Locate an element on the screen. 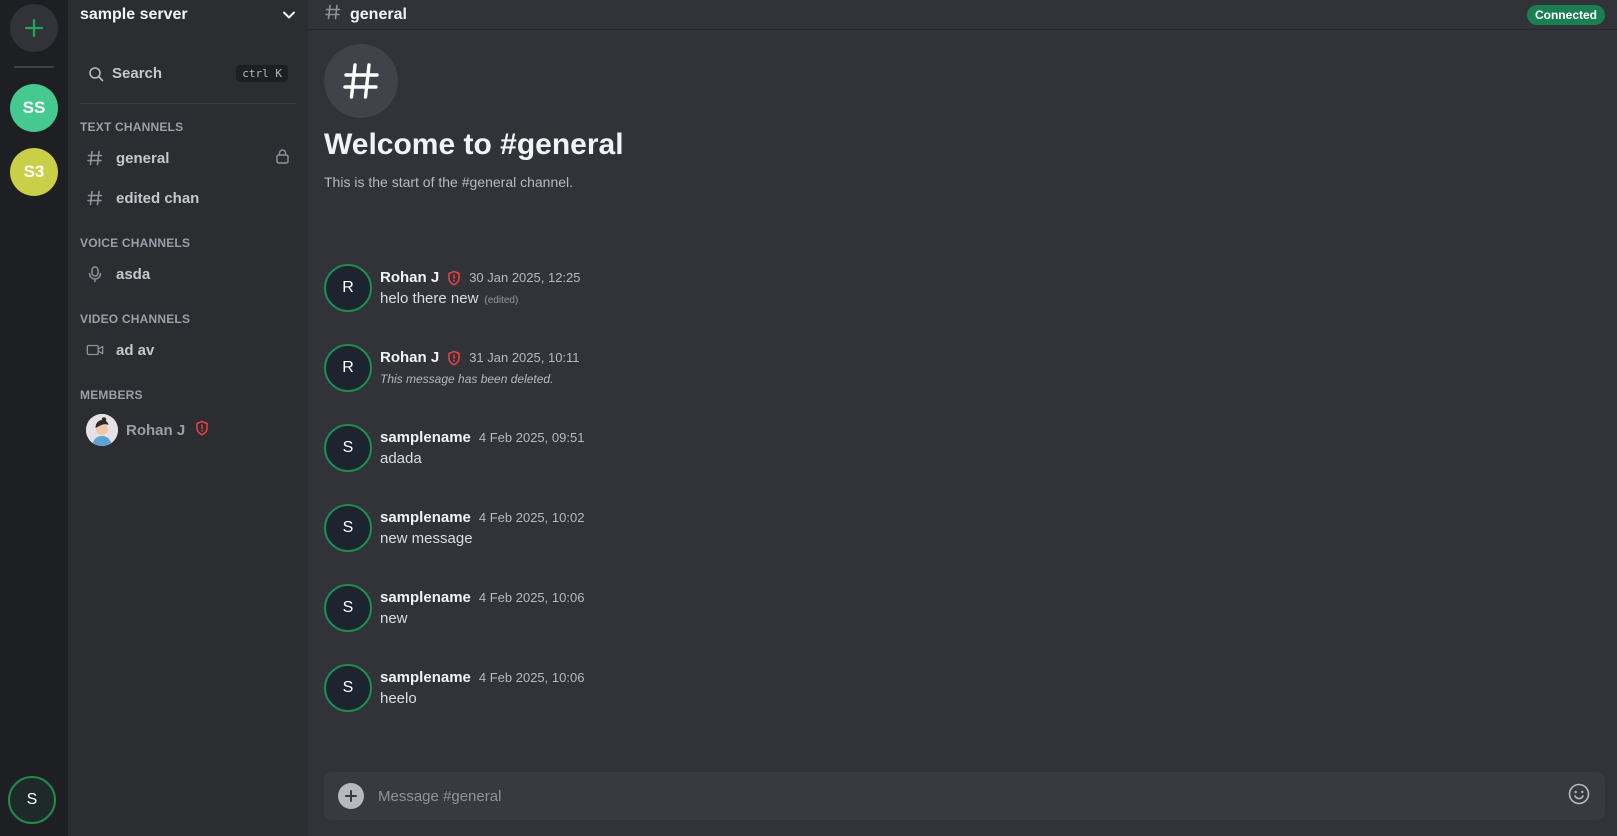 Image resolution: width=1617 pixels, height=836 pixels. server-icon-ss: SS is located at coordinates (34, 108).